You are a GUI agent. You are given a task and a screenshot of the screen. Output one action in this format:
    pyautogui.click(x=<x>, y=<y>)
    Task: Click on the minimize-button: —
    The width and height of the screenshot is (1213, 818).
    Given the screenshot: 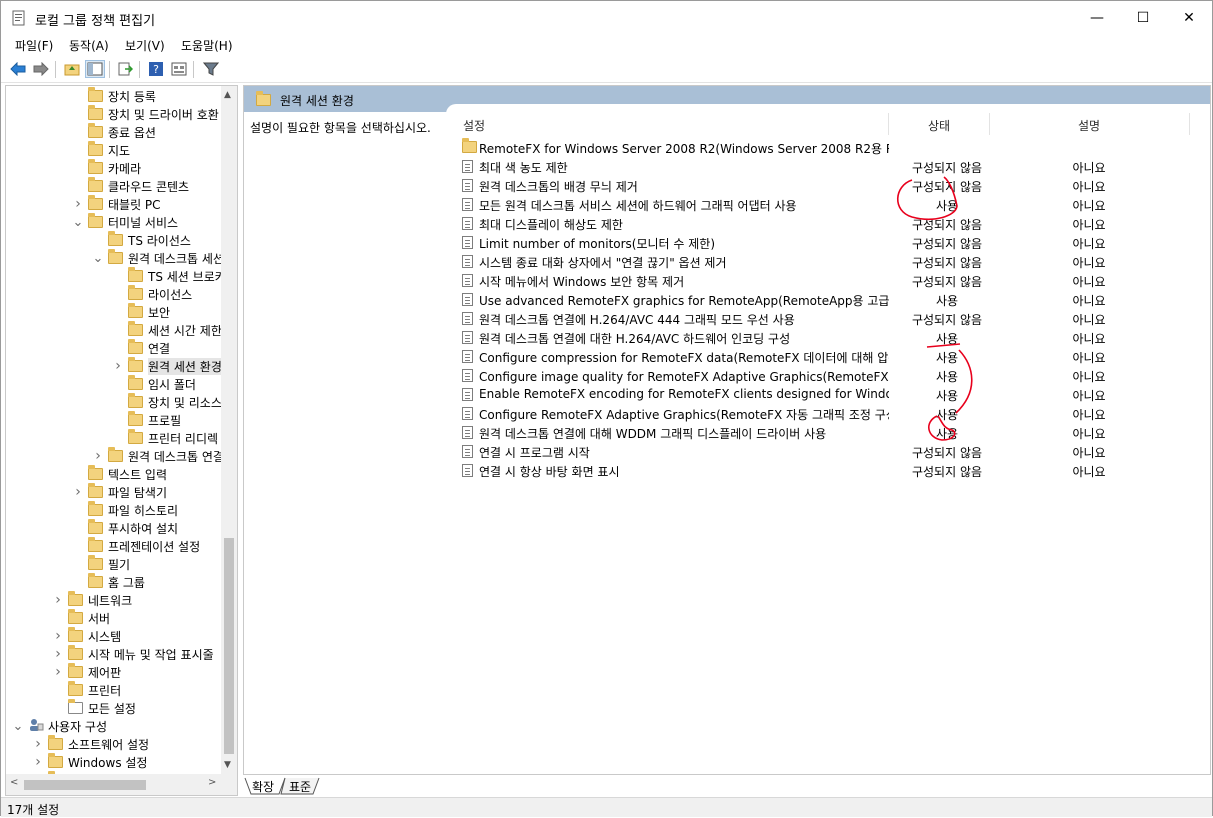 What is the action you would take?
    pyautogui.click(x=1097, y=18)
    